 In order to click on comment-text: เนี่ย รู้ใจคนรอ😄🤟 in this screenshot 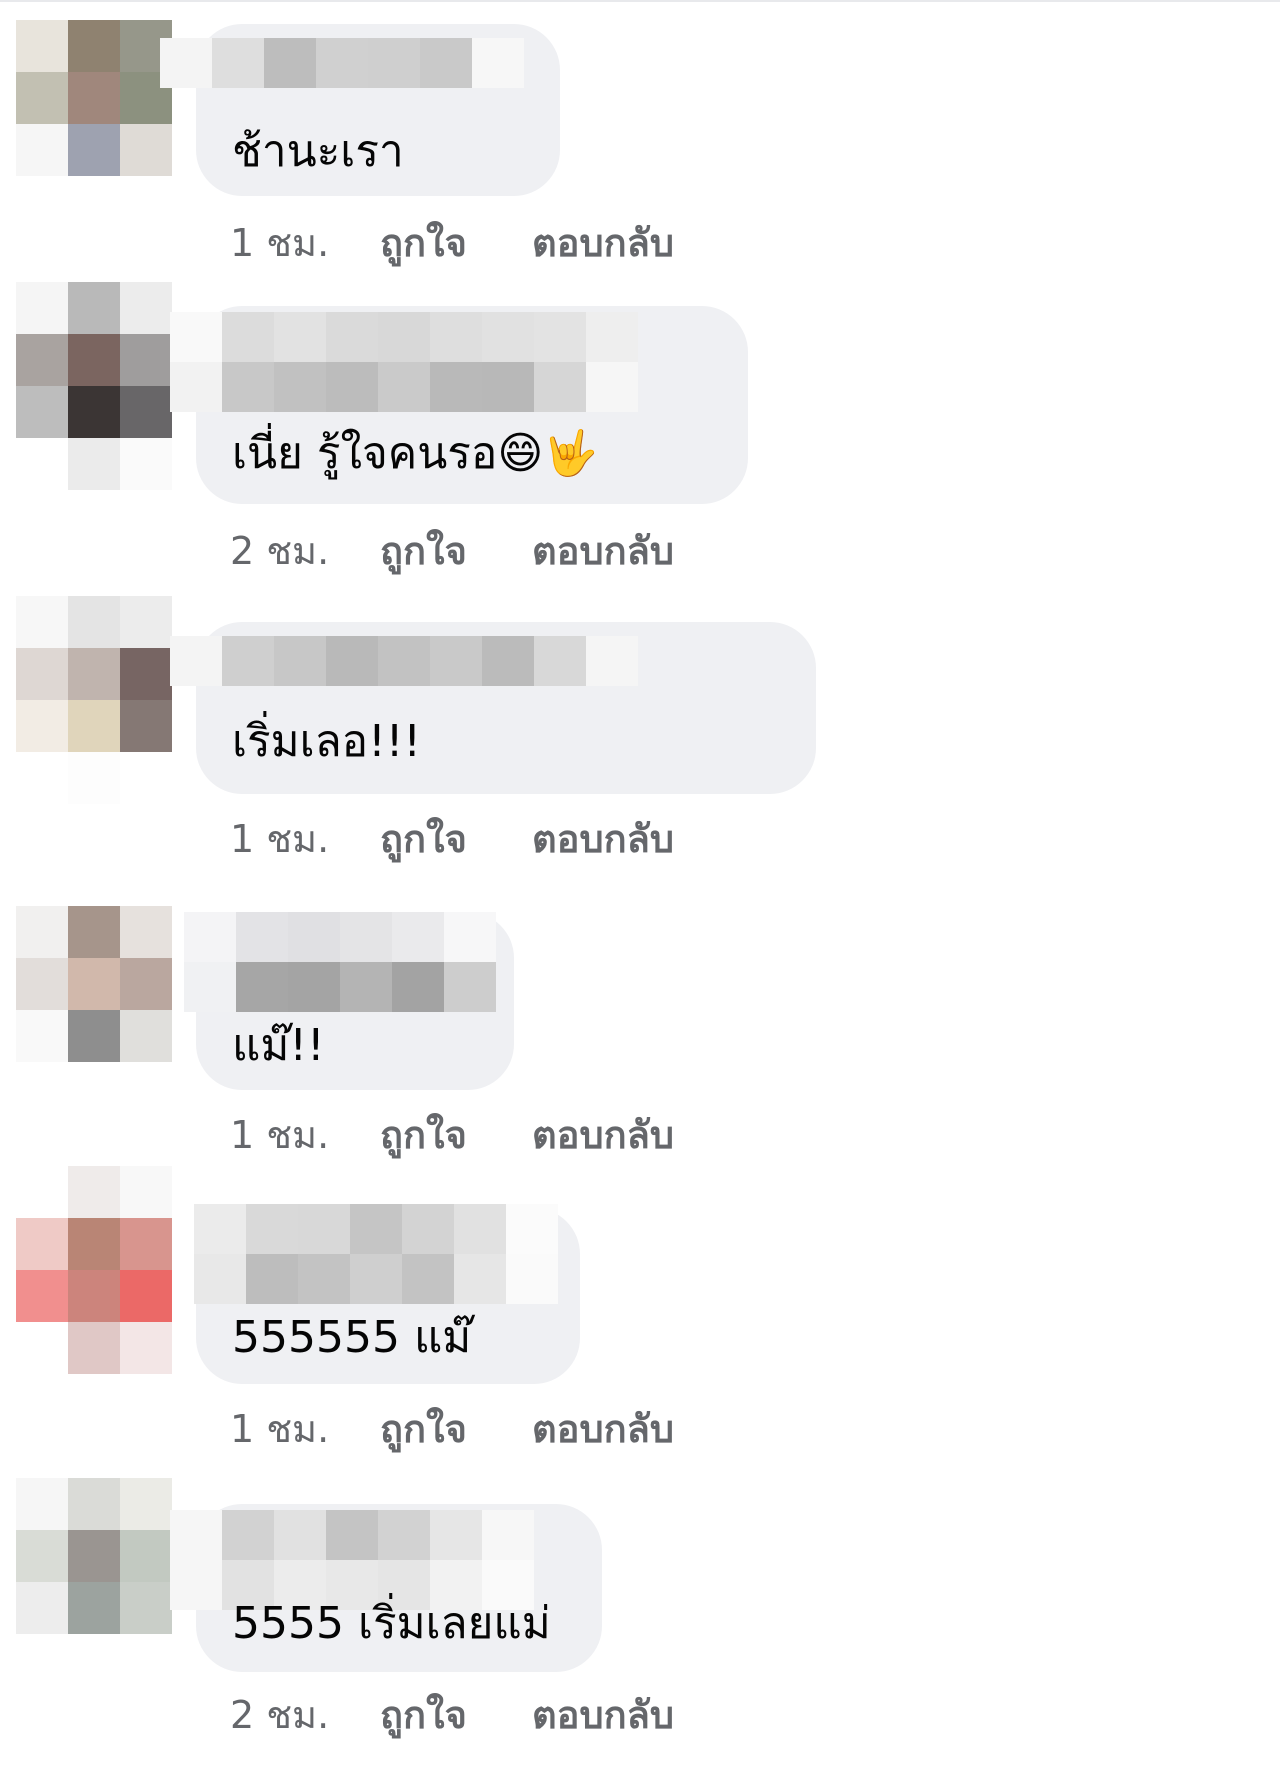, I will do `click(415, 453)`.